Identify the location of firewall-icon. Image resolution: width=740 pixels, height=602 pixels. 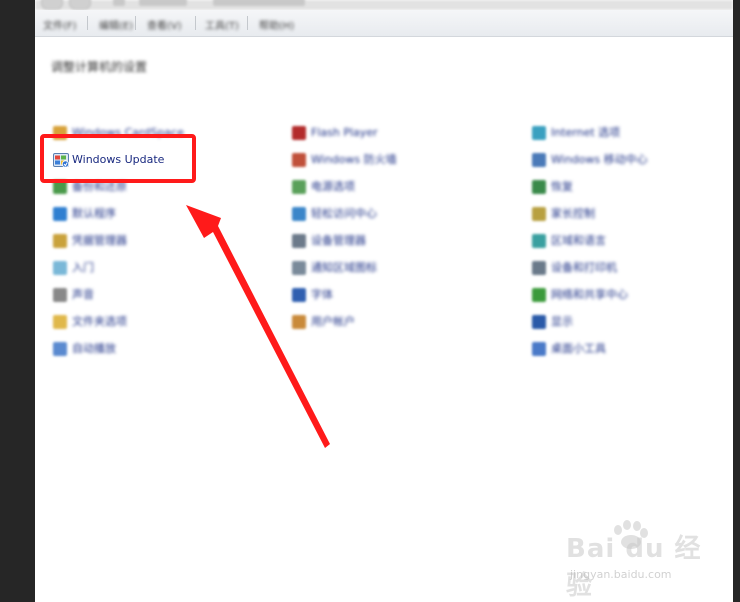
(299, 160).